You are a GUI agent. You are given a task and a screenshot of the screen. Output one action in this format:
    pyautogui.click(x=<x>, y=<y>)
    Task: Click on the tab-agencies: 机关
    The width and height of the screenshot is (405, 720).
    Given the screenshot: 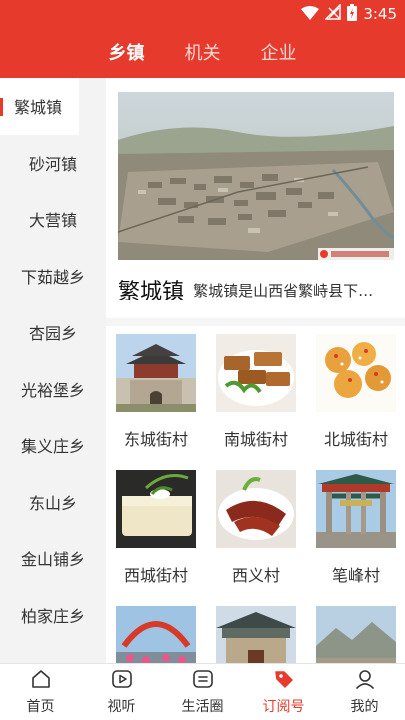 What is the action you would take?
    pyautogui.click(x=203, y=52)
    